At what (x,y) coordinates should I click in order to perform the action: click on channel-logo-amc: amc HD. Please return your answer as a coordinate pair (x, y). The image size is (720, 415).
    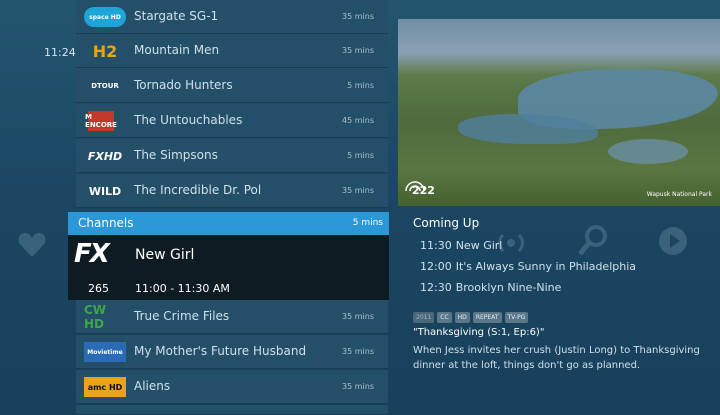
    Looking at the image, I should click on (105, 387).